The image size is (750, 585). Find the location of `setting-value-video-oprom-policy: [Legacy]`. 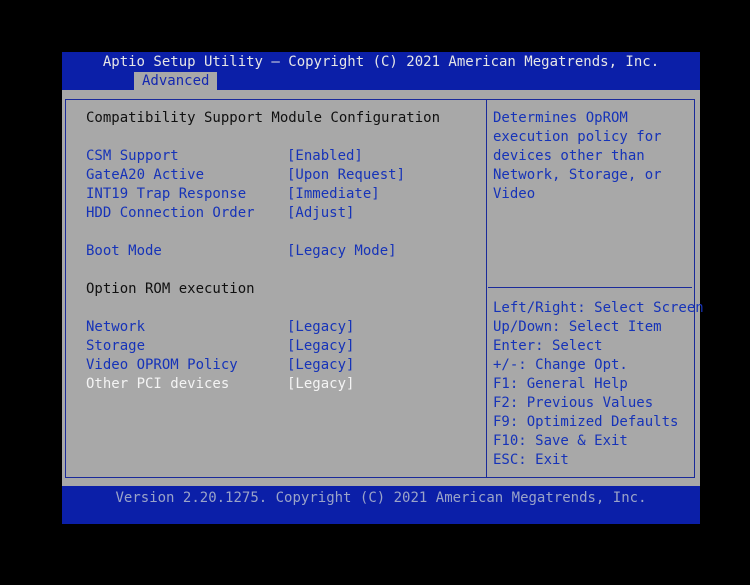

setting-value-video-oprom-policy: [Legacy] is located at coordinates (320, 365).